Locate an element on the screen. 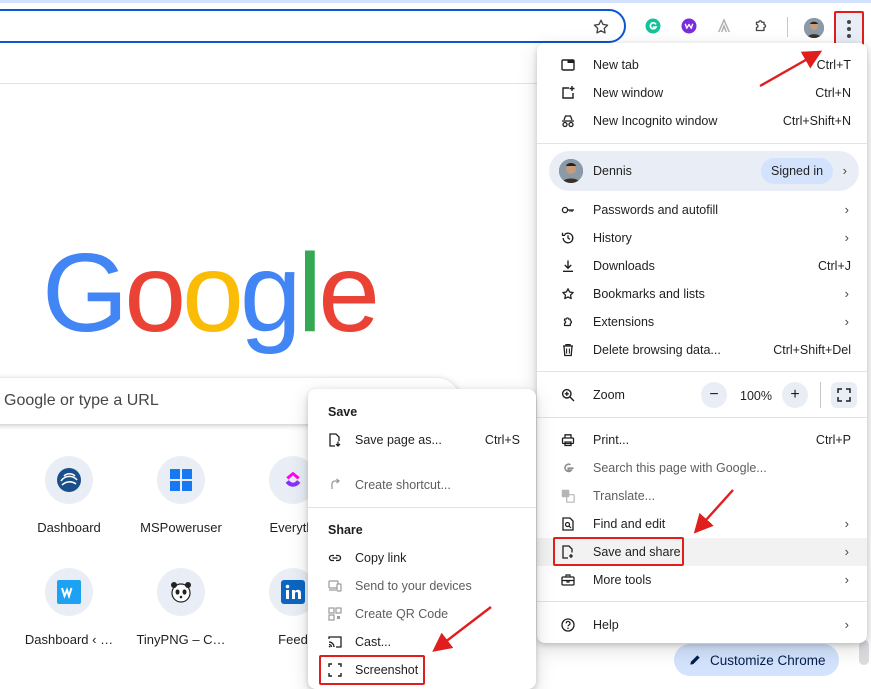  profile-name: Dennis is located at coordinates (612, 171).